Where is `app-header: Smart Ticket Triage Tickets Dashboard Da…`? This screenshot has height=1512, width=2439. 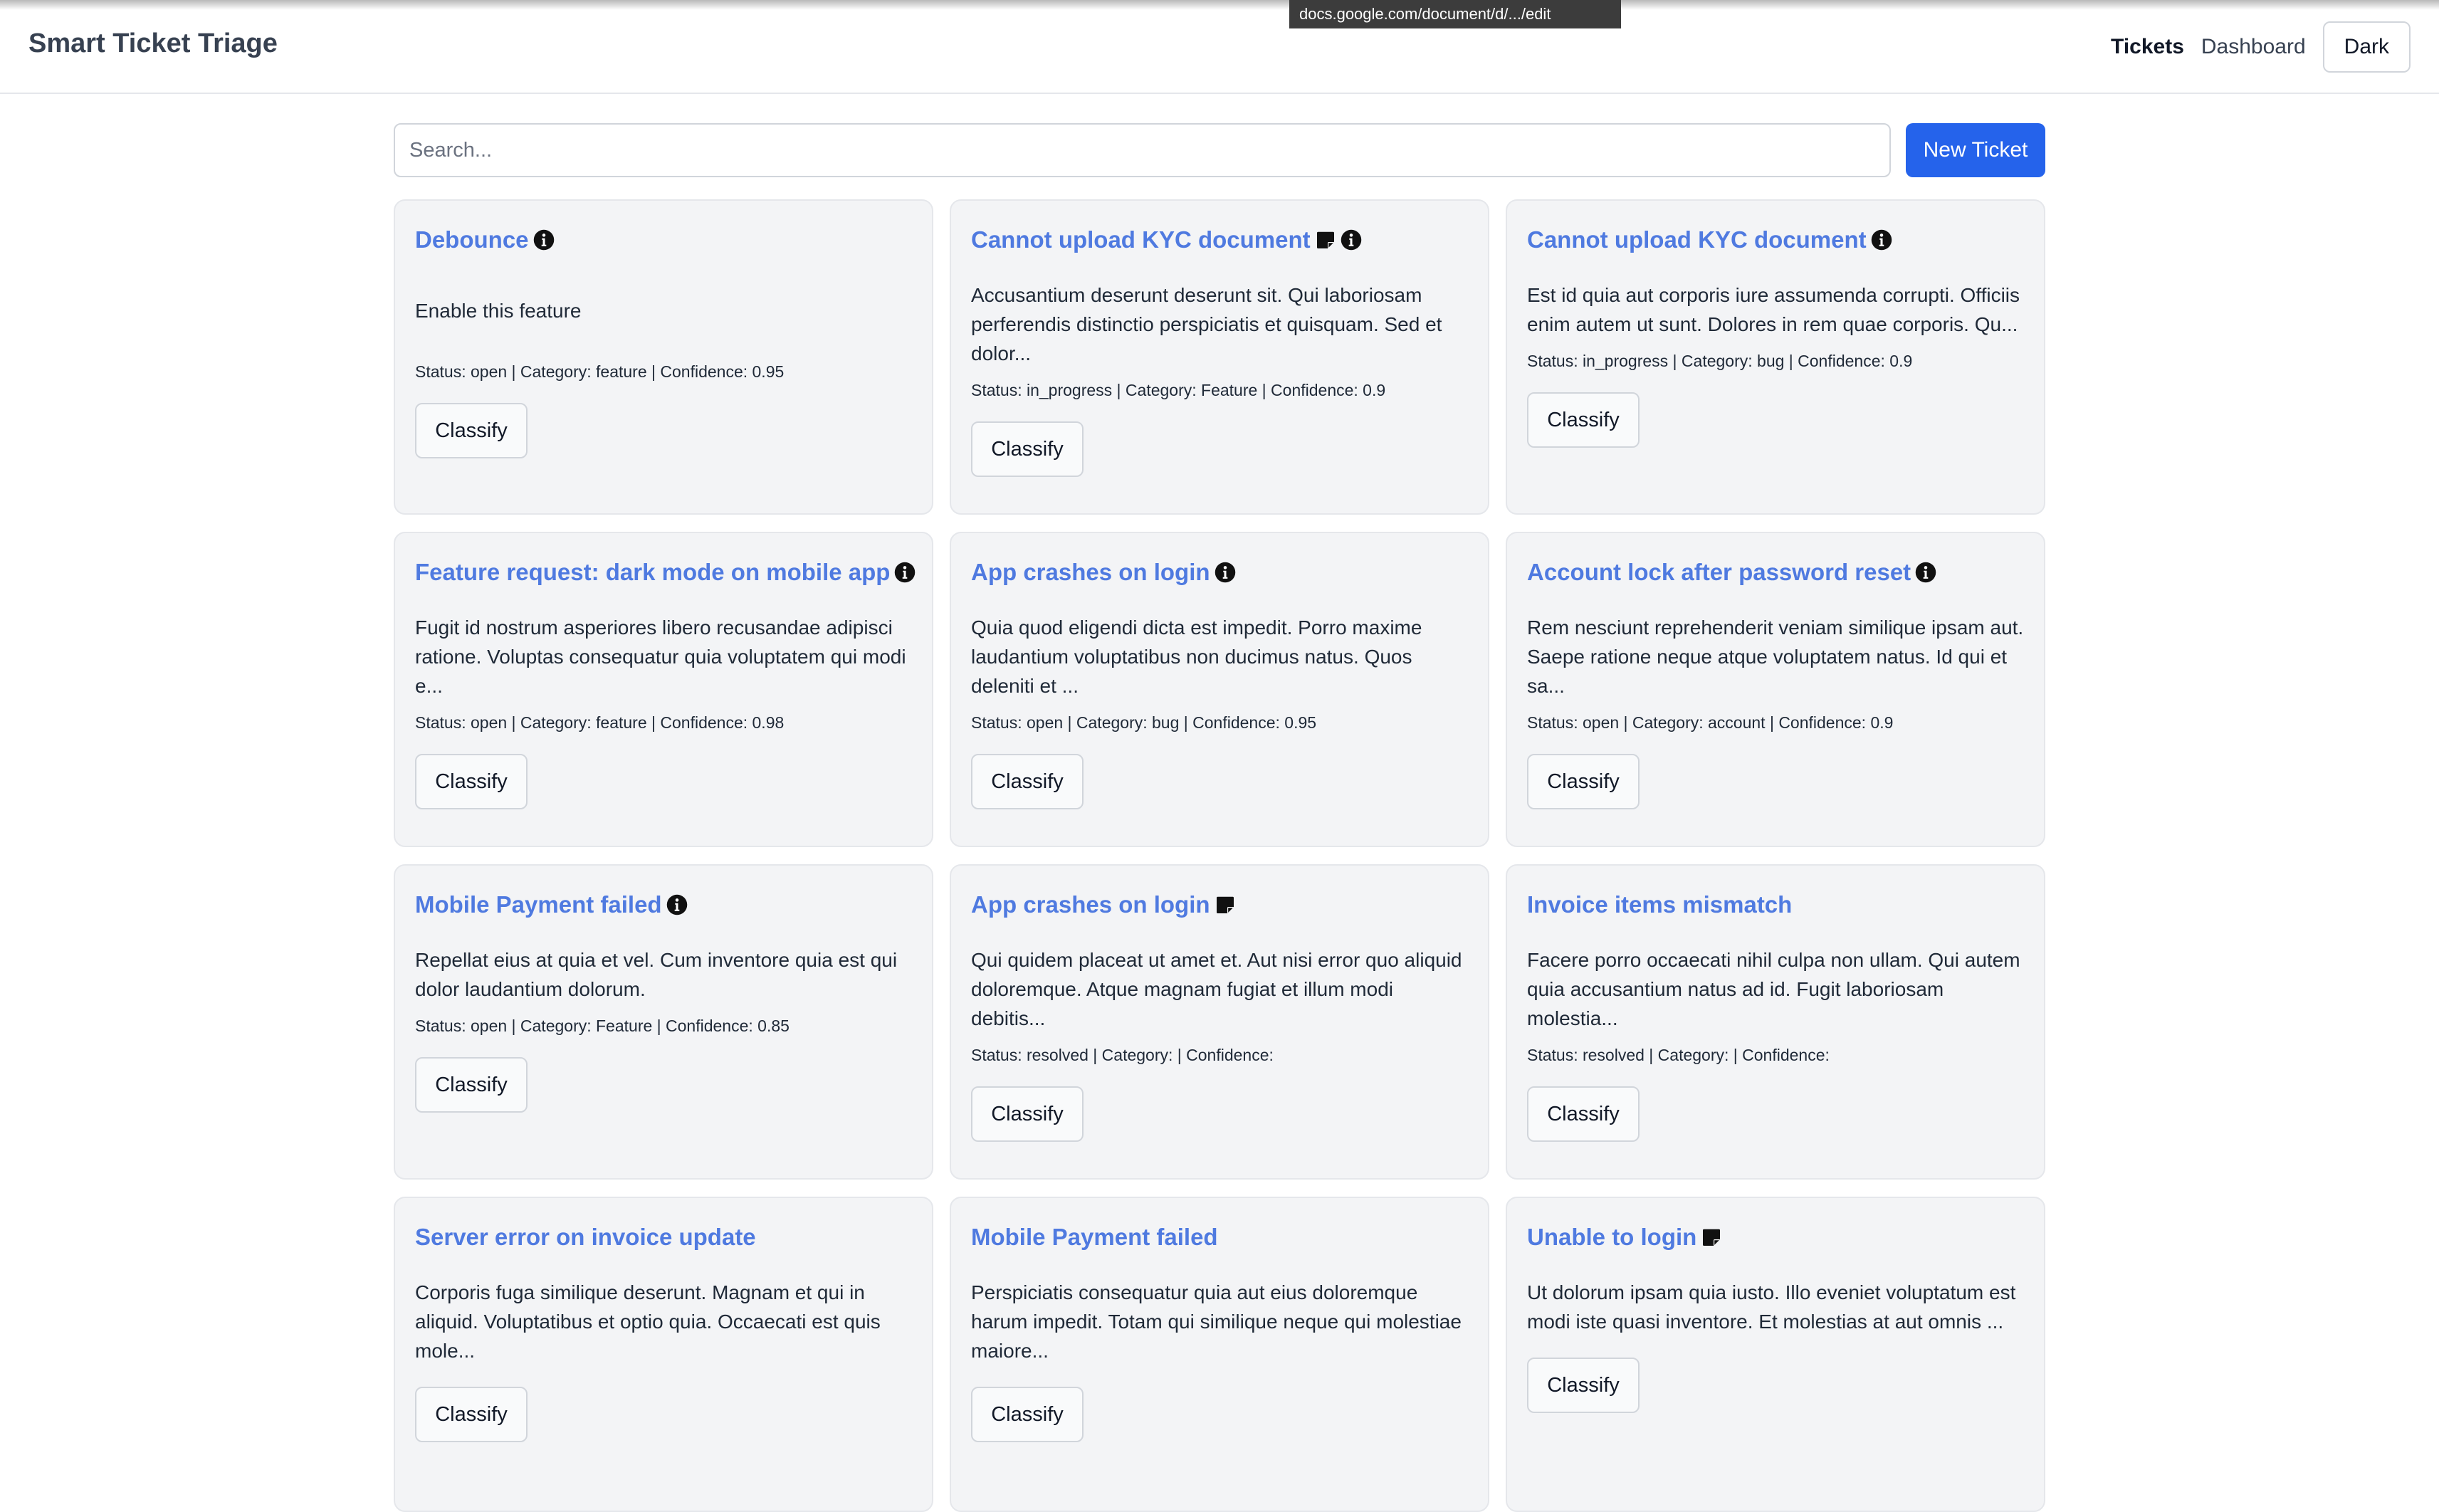 app-header: Smart Ticket Triage Tickets Dashboard Da… is located at coordinates (1219, 47).